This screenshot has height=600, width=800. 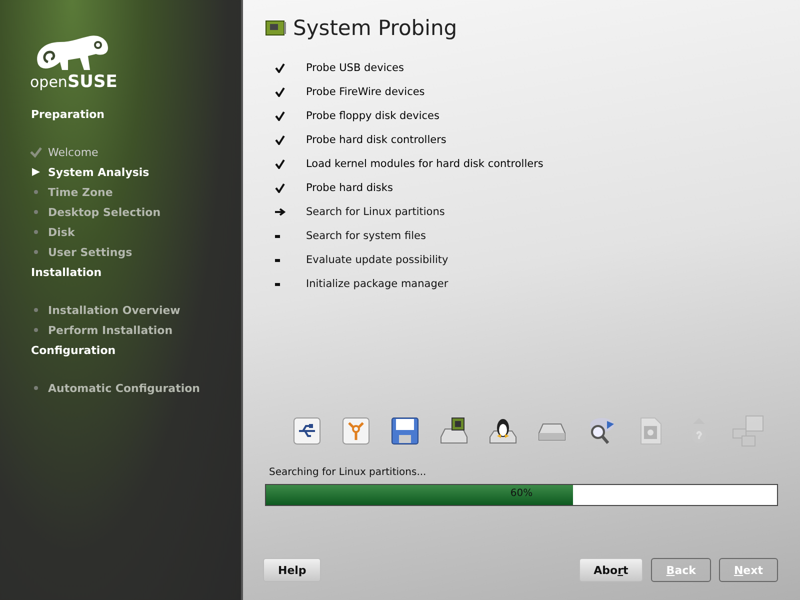 I want to click on step-text: Probe FireWire devices, so click(x=365, y=92).